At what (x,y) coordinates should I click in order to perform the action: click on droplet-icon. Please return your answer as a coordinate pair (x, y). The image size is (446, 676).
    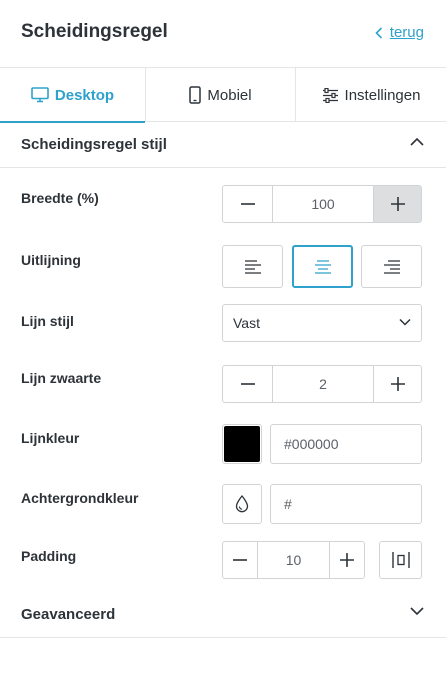
    Looking at the image, I should click on (242, 504).